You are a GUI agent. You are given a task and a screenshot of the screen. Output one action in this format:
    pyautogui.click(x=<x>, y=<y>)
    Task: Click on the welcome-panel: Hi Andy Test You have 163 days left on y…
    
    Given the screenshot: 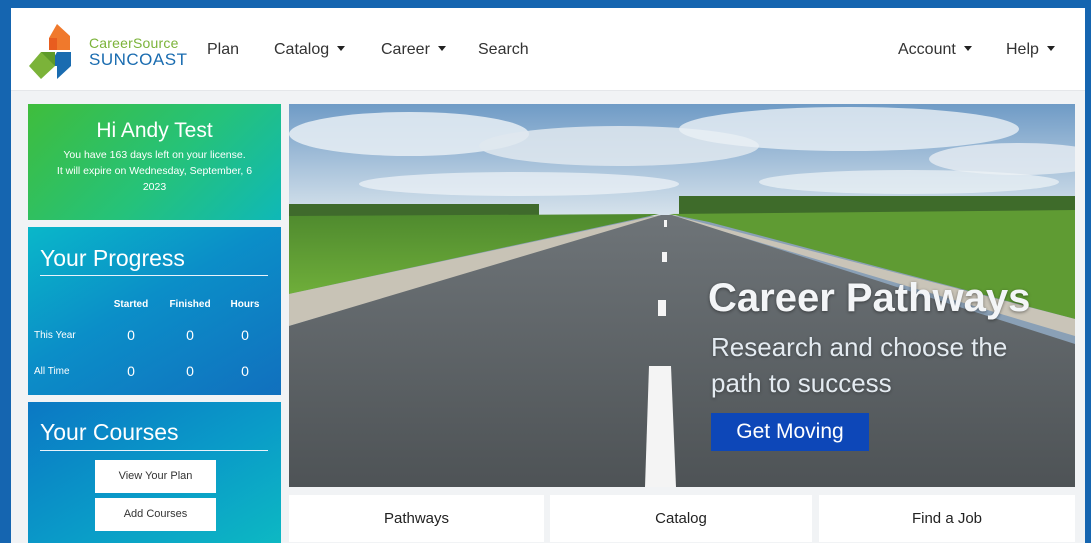 What is the action you would take?
    pyautogui.click(x=154, y=162)
    